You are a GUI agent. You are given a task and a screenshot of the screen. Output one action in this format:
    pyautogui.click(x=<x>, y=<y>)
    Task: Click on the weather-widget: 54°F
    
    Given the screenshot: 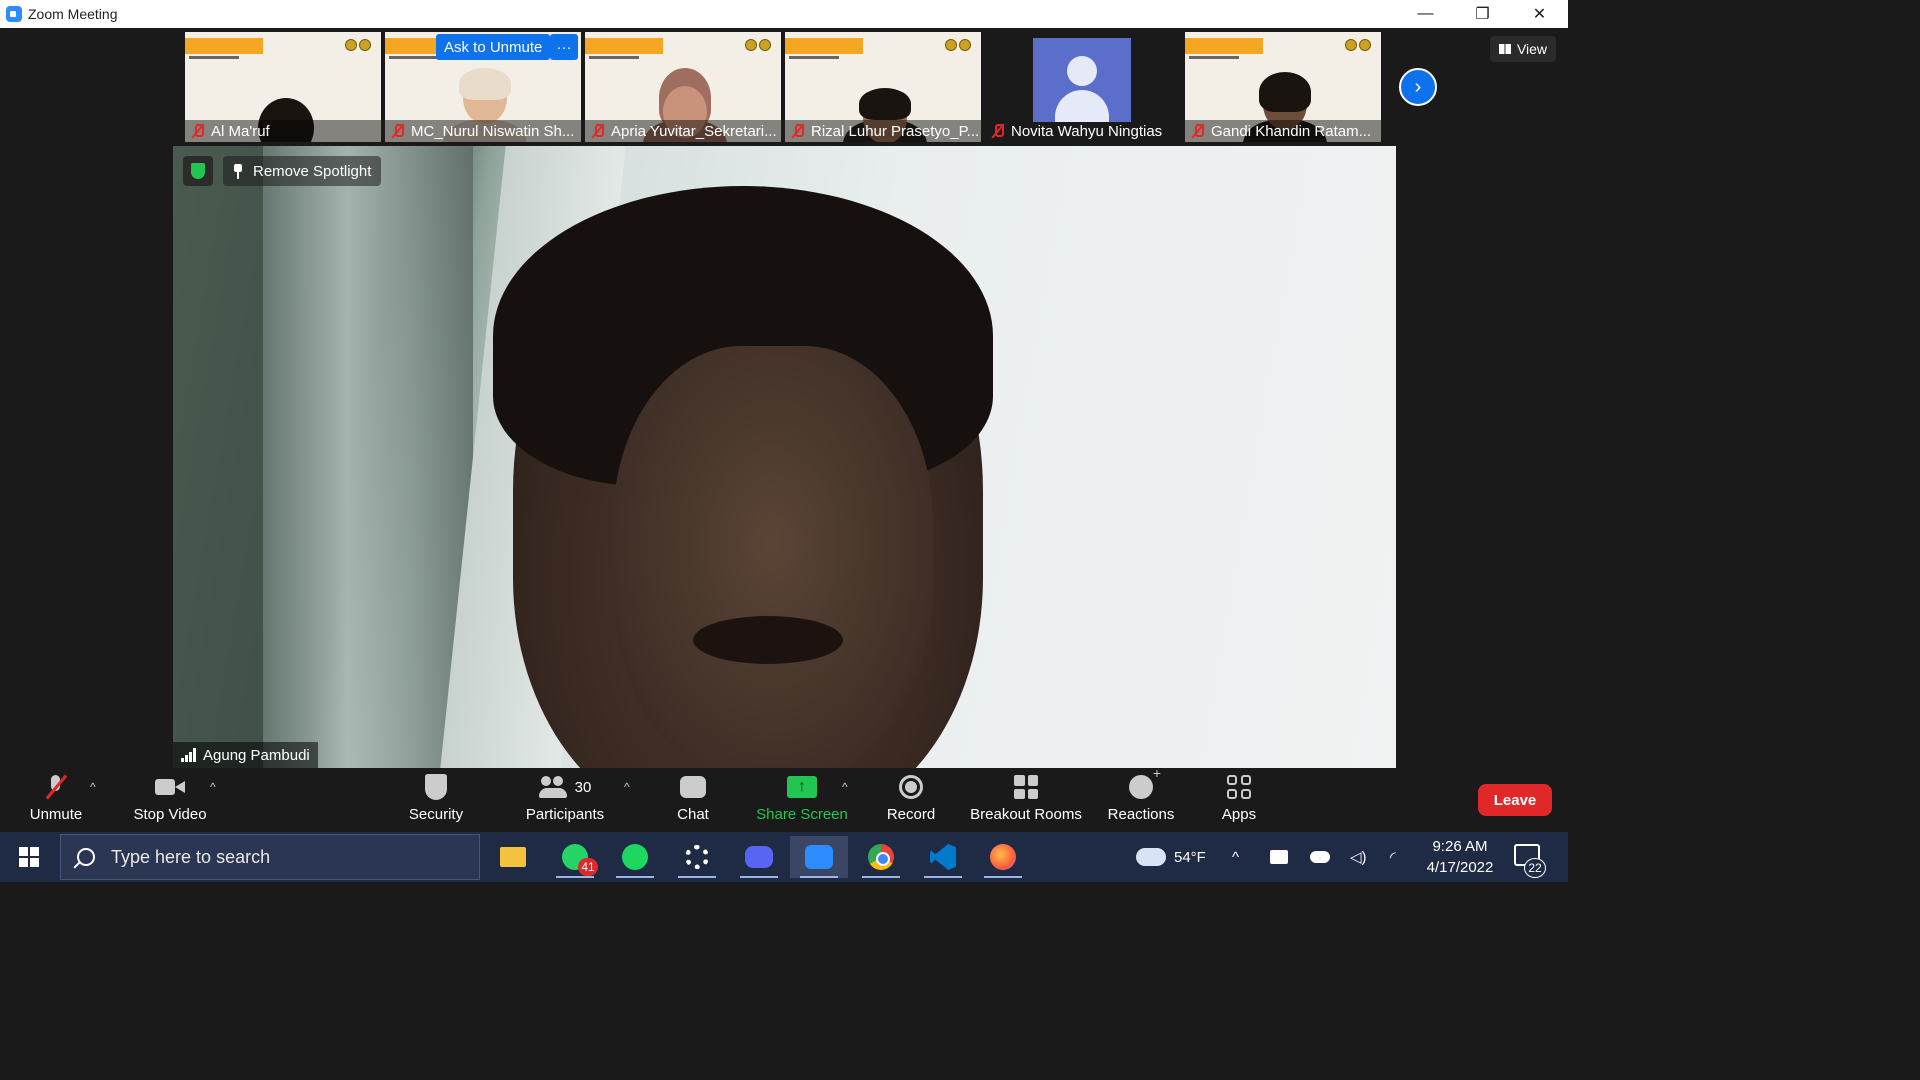 What is the action you would take?
    pyautogui.click(x=1171, y=857)
    